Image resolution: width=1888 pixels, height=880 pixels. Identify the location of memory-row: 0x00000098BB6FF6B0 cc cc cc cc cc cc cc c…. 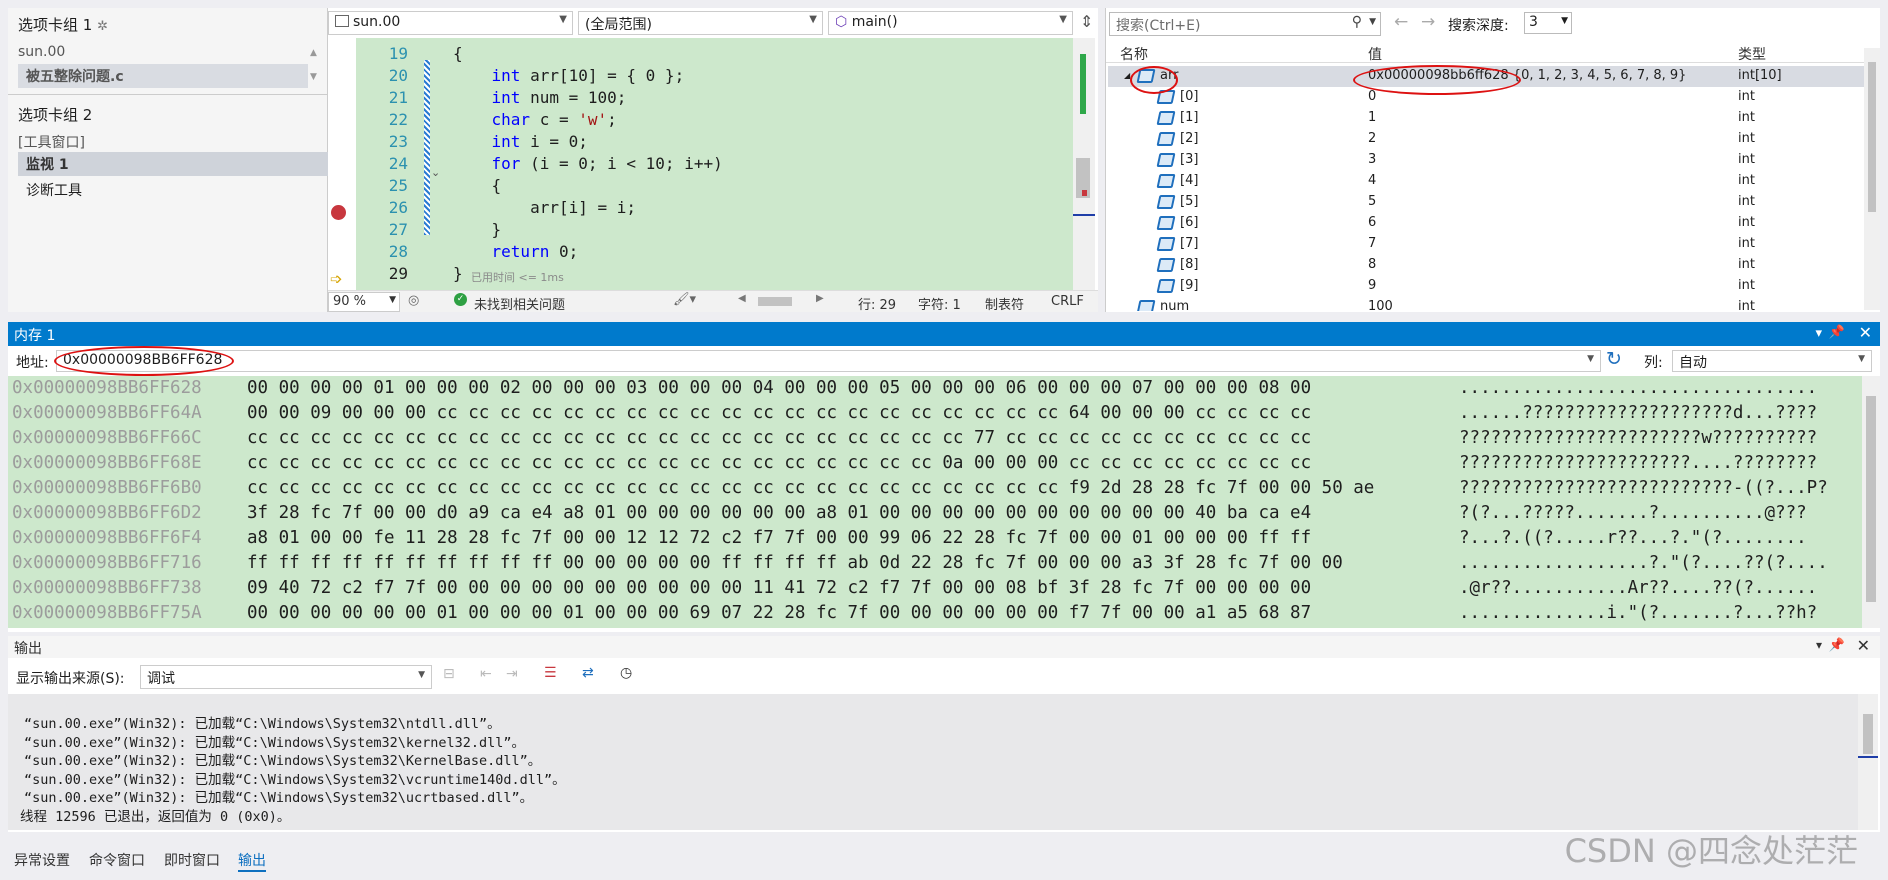
(937, 491).